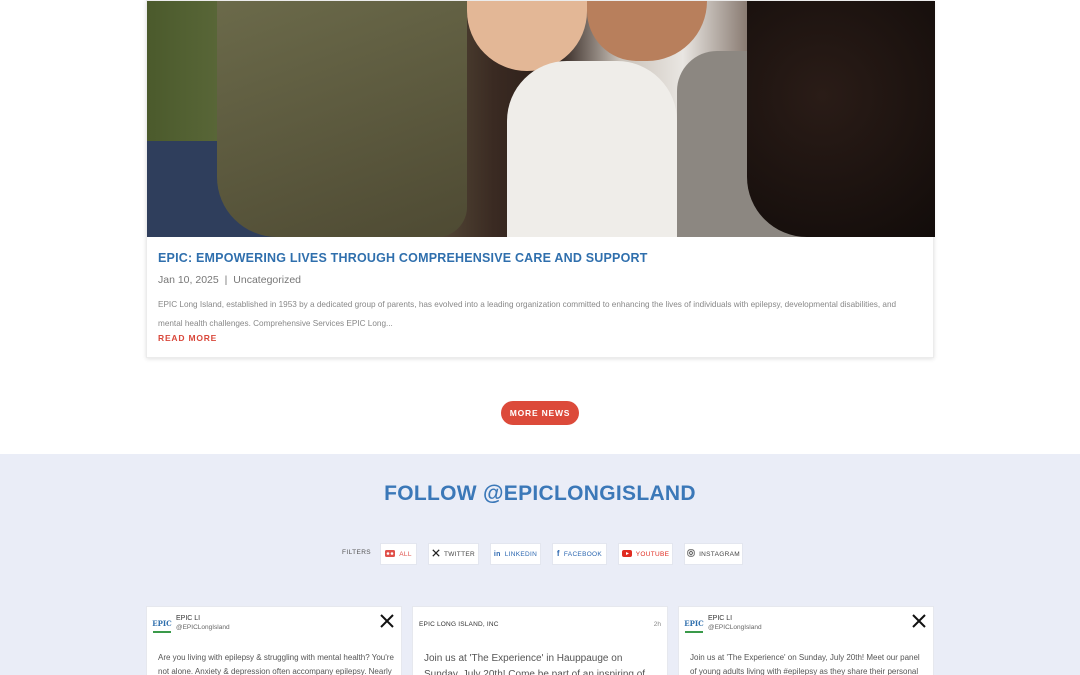 This screenshot has width=1080, height=675. What do you see at coordinates (398, 554) in the screenshot?
I see `filter-all-button: ALL` at bounding box center [398, 554].